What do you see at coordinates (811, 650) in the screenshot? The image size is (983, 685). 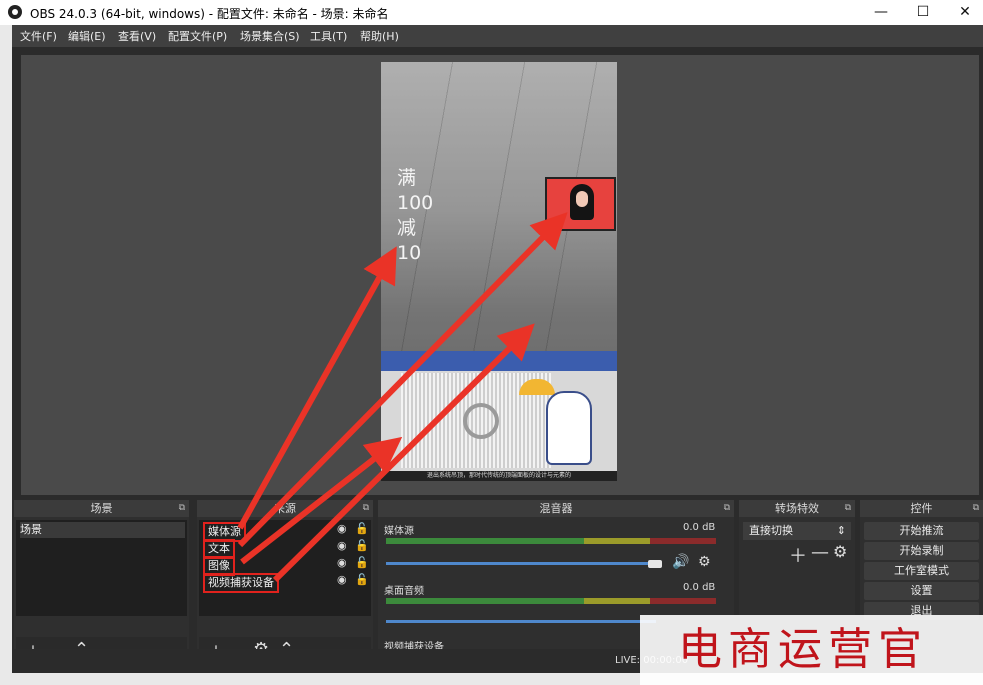 I see `watermark-logo: 电商运营官` at bounding box center [811, 650].